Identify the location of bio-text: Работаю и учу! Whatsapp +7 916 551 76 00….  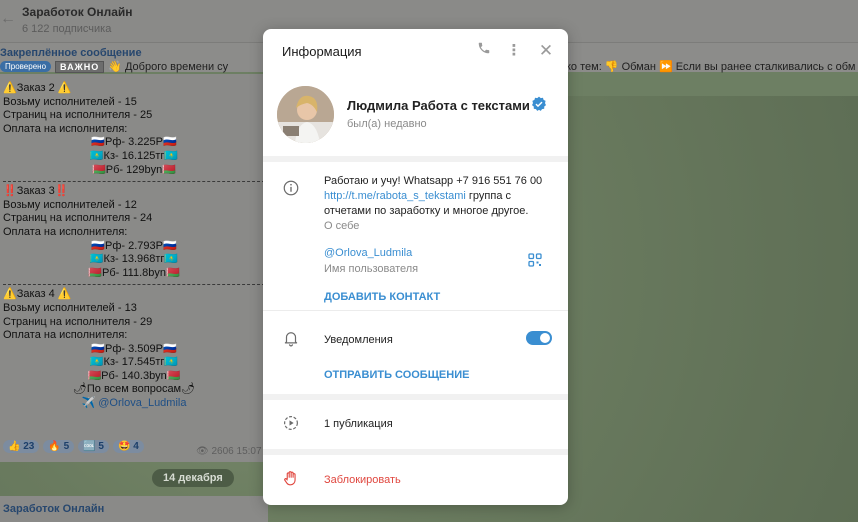
(440, 196).